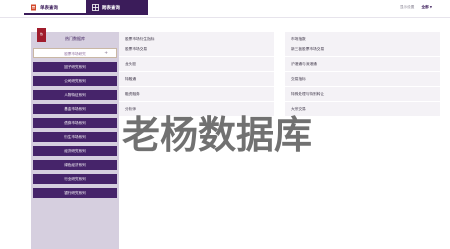 The image size is (450, 249). I want to click on language-select: 全部, so click(425, 7).